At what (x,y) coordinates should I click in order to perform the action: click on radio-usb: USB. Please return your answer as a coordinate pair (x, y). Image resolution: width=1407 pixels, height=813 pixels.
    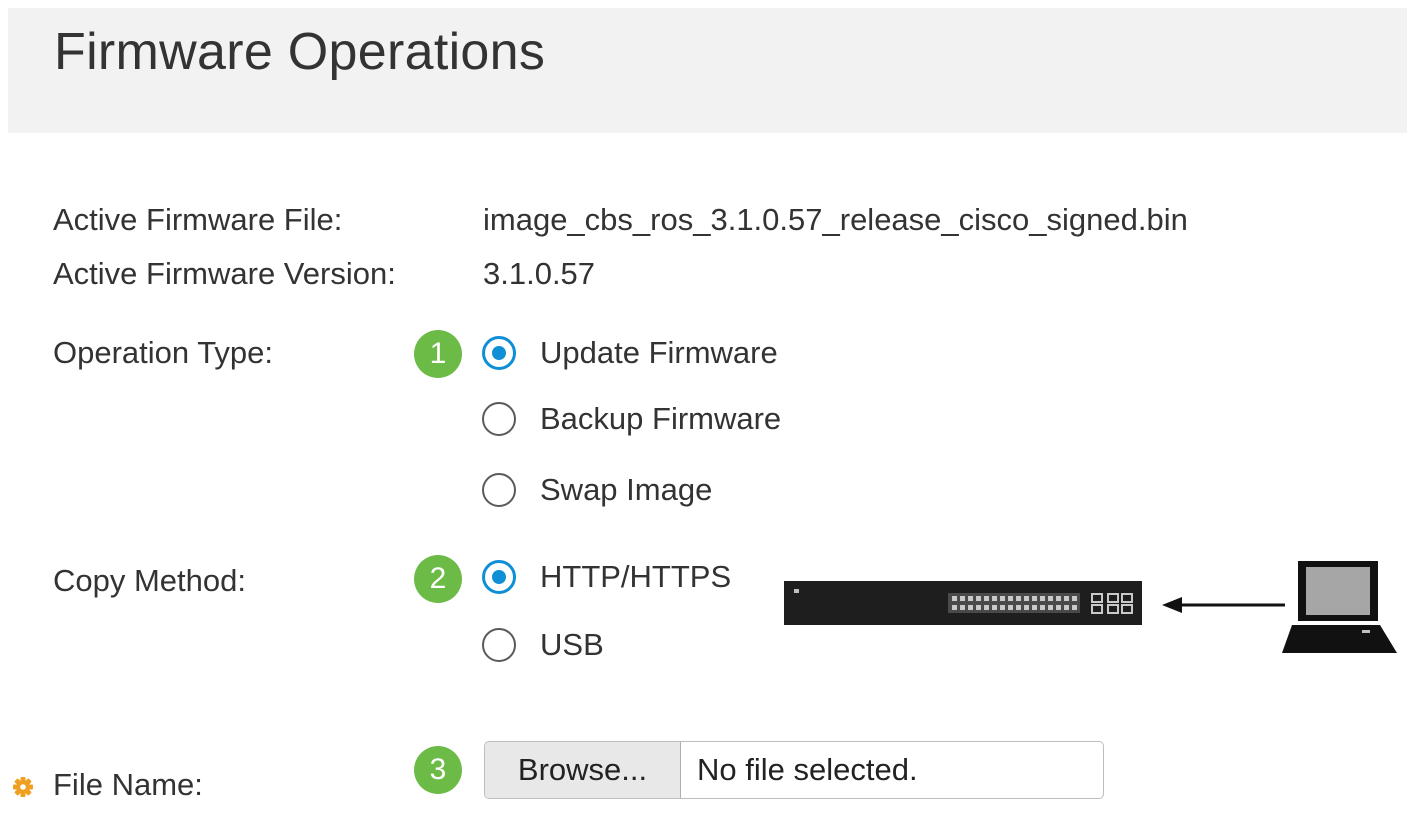
    Looking at the image, I should click on (543, 645).